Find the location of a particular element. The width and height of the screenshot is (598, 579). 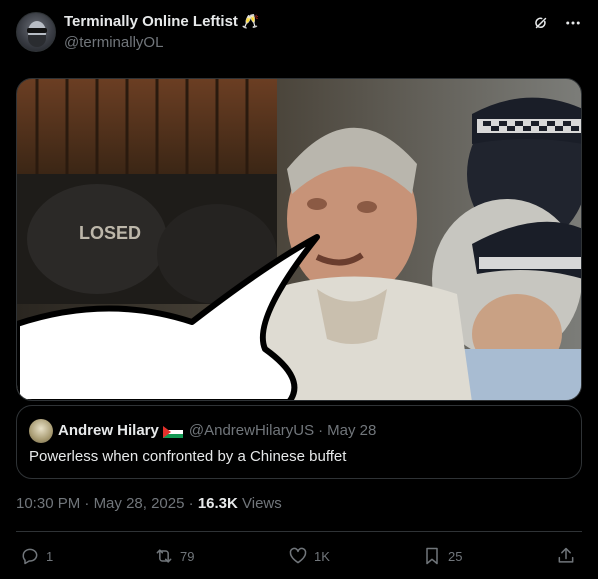

avatar-glasses is located at coordinates (37, 30).